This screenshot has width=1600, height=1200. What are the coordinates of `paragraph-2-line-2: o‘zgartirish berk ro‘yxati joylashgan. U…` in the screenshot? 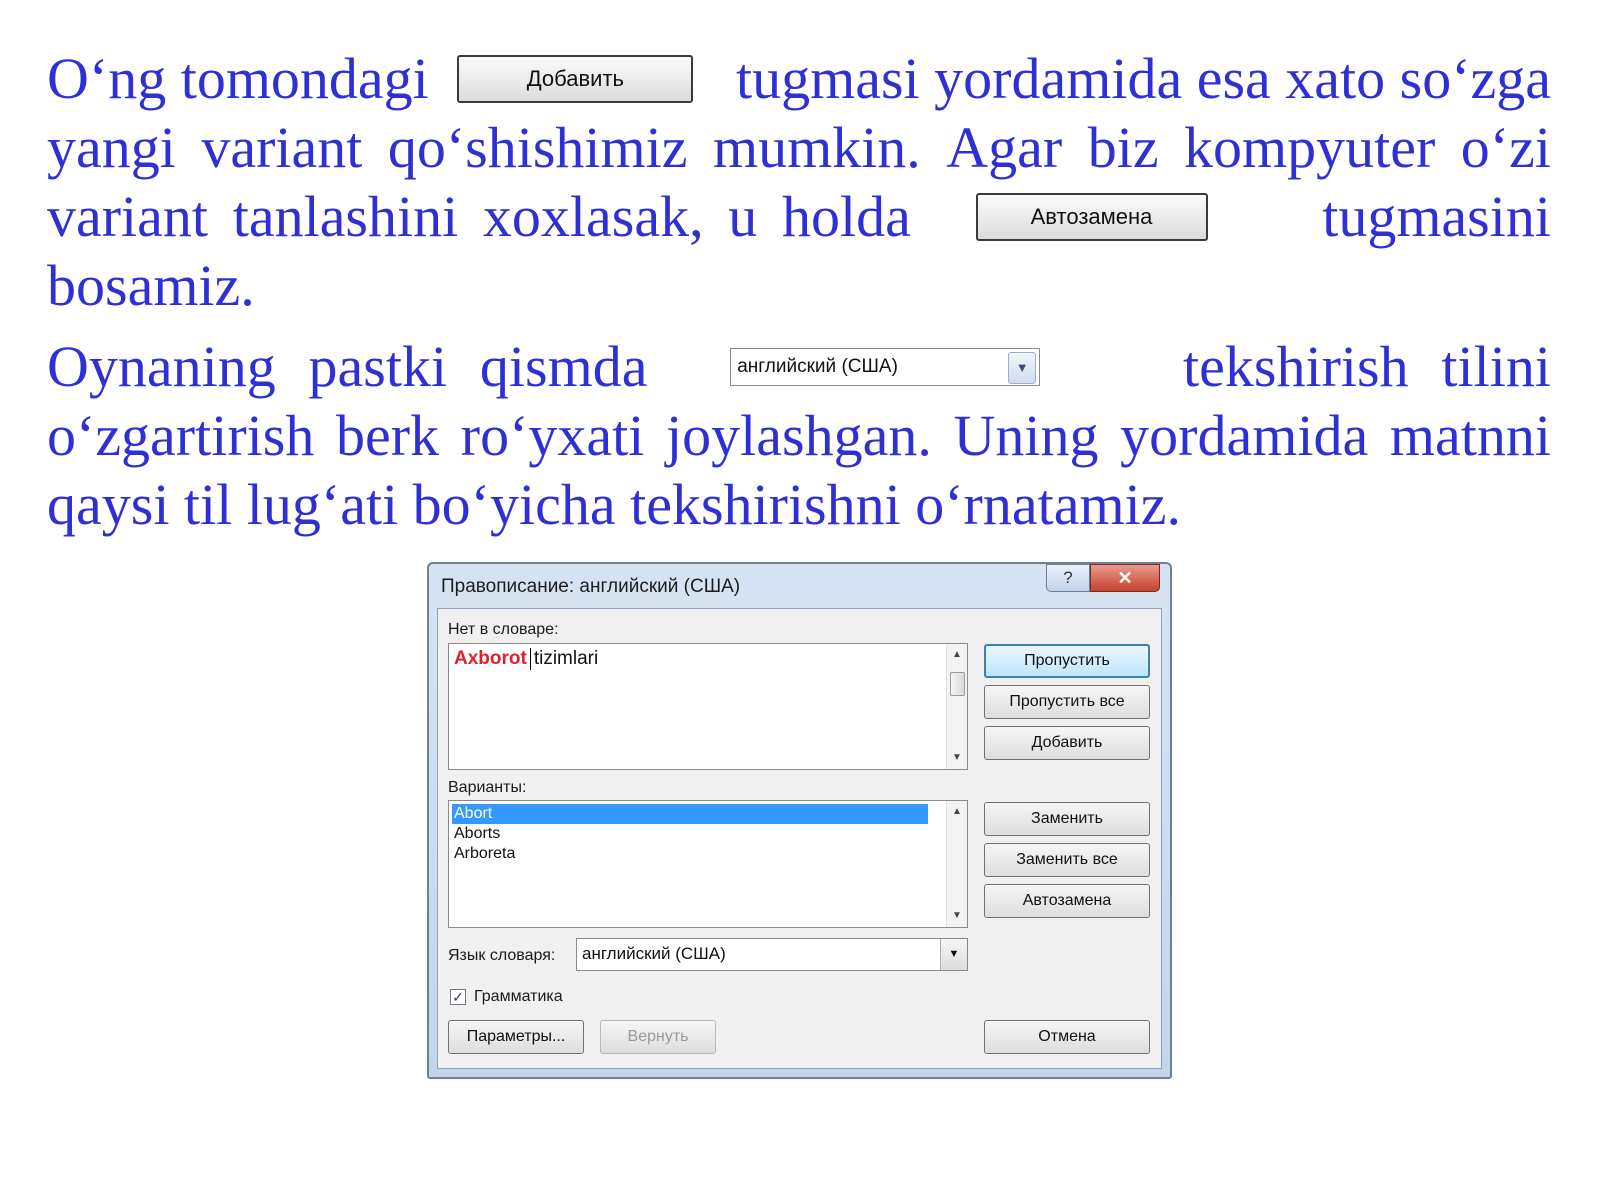 It's located at (799, 435).